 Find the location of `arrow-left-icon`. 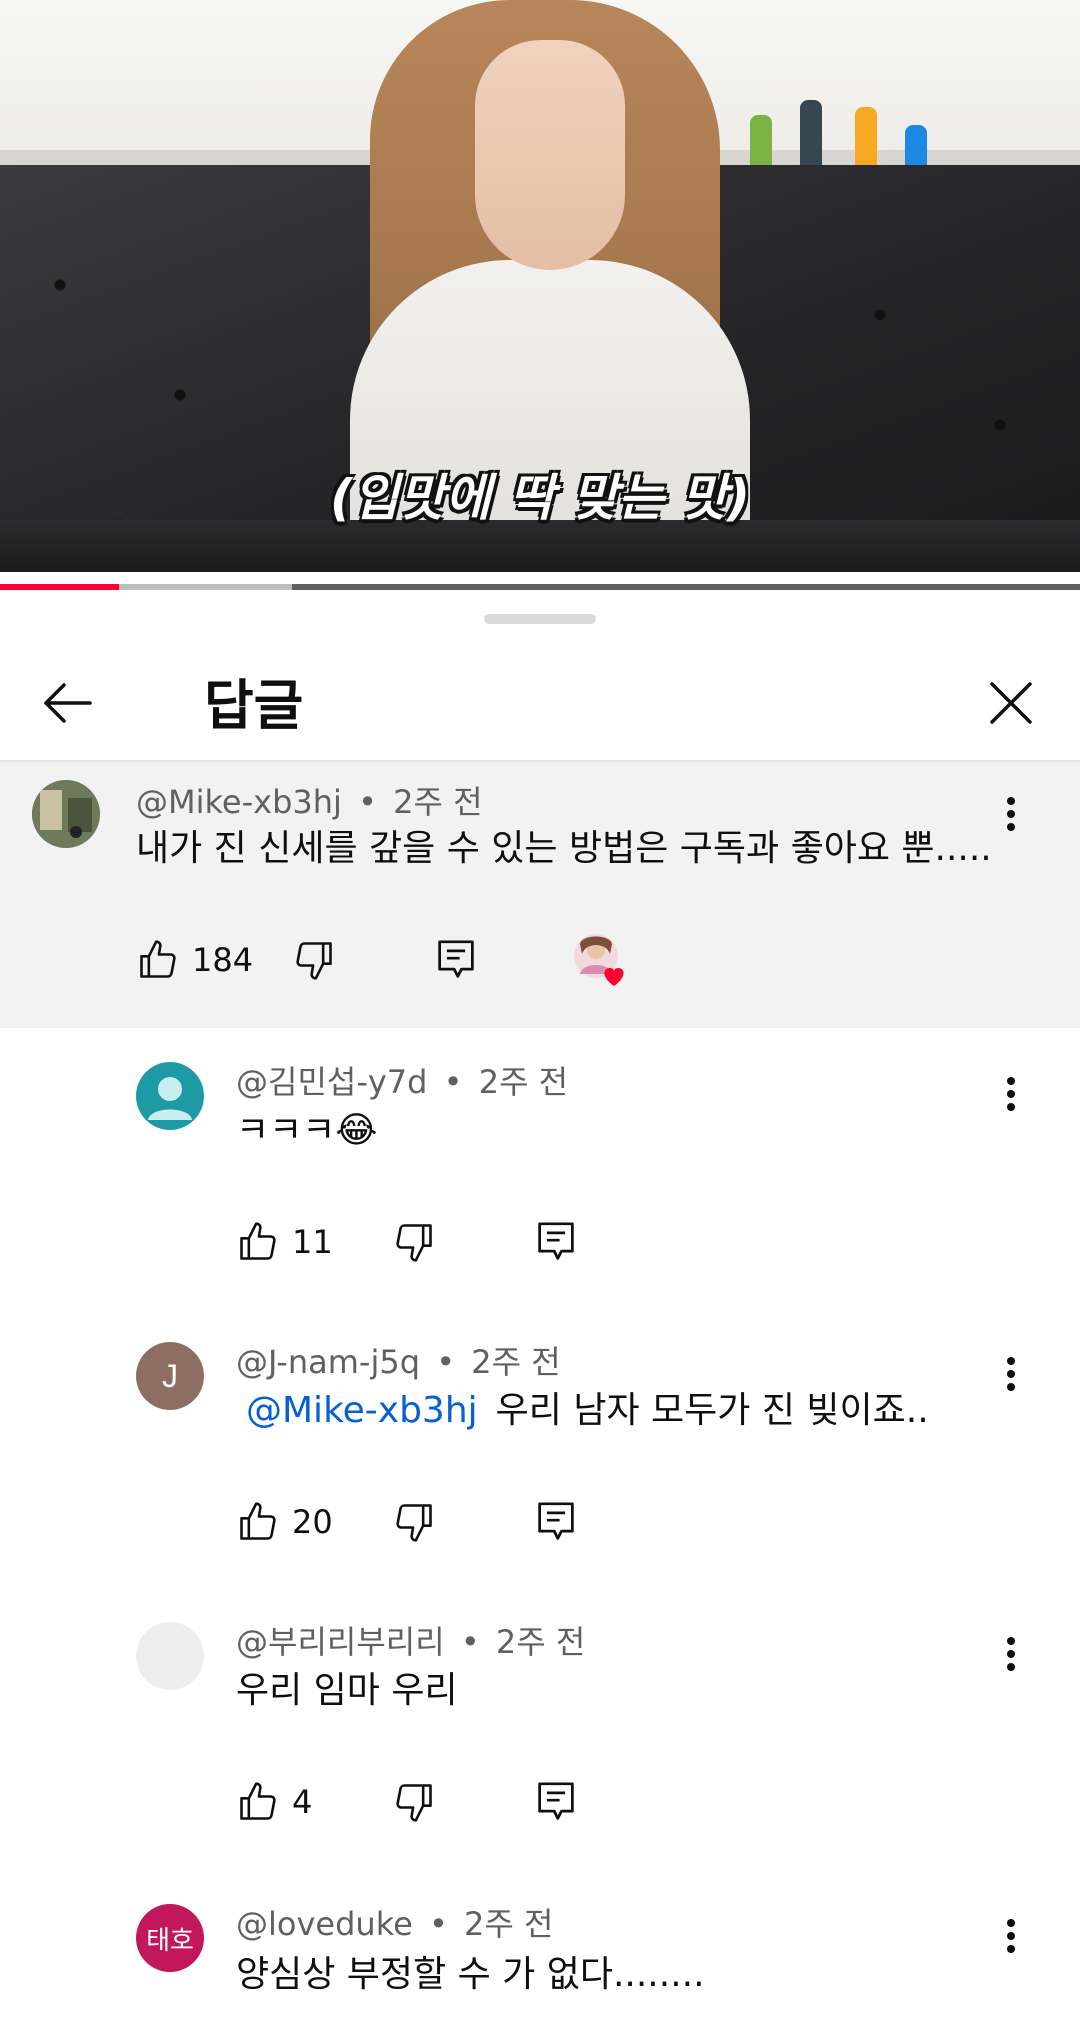

arrow-left-icon is located at coordinates (68, 703).